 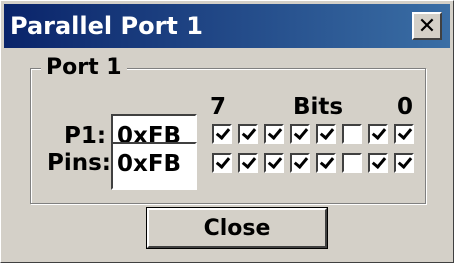 What do you see at coordinates (84, 68) in the screenshot?
I see `group-label: Port 1` at bounding box center [84, 68].